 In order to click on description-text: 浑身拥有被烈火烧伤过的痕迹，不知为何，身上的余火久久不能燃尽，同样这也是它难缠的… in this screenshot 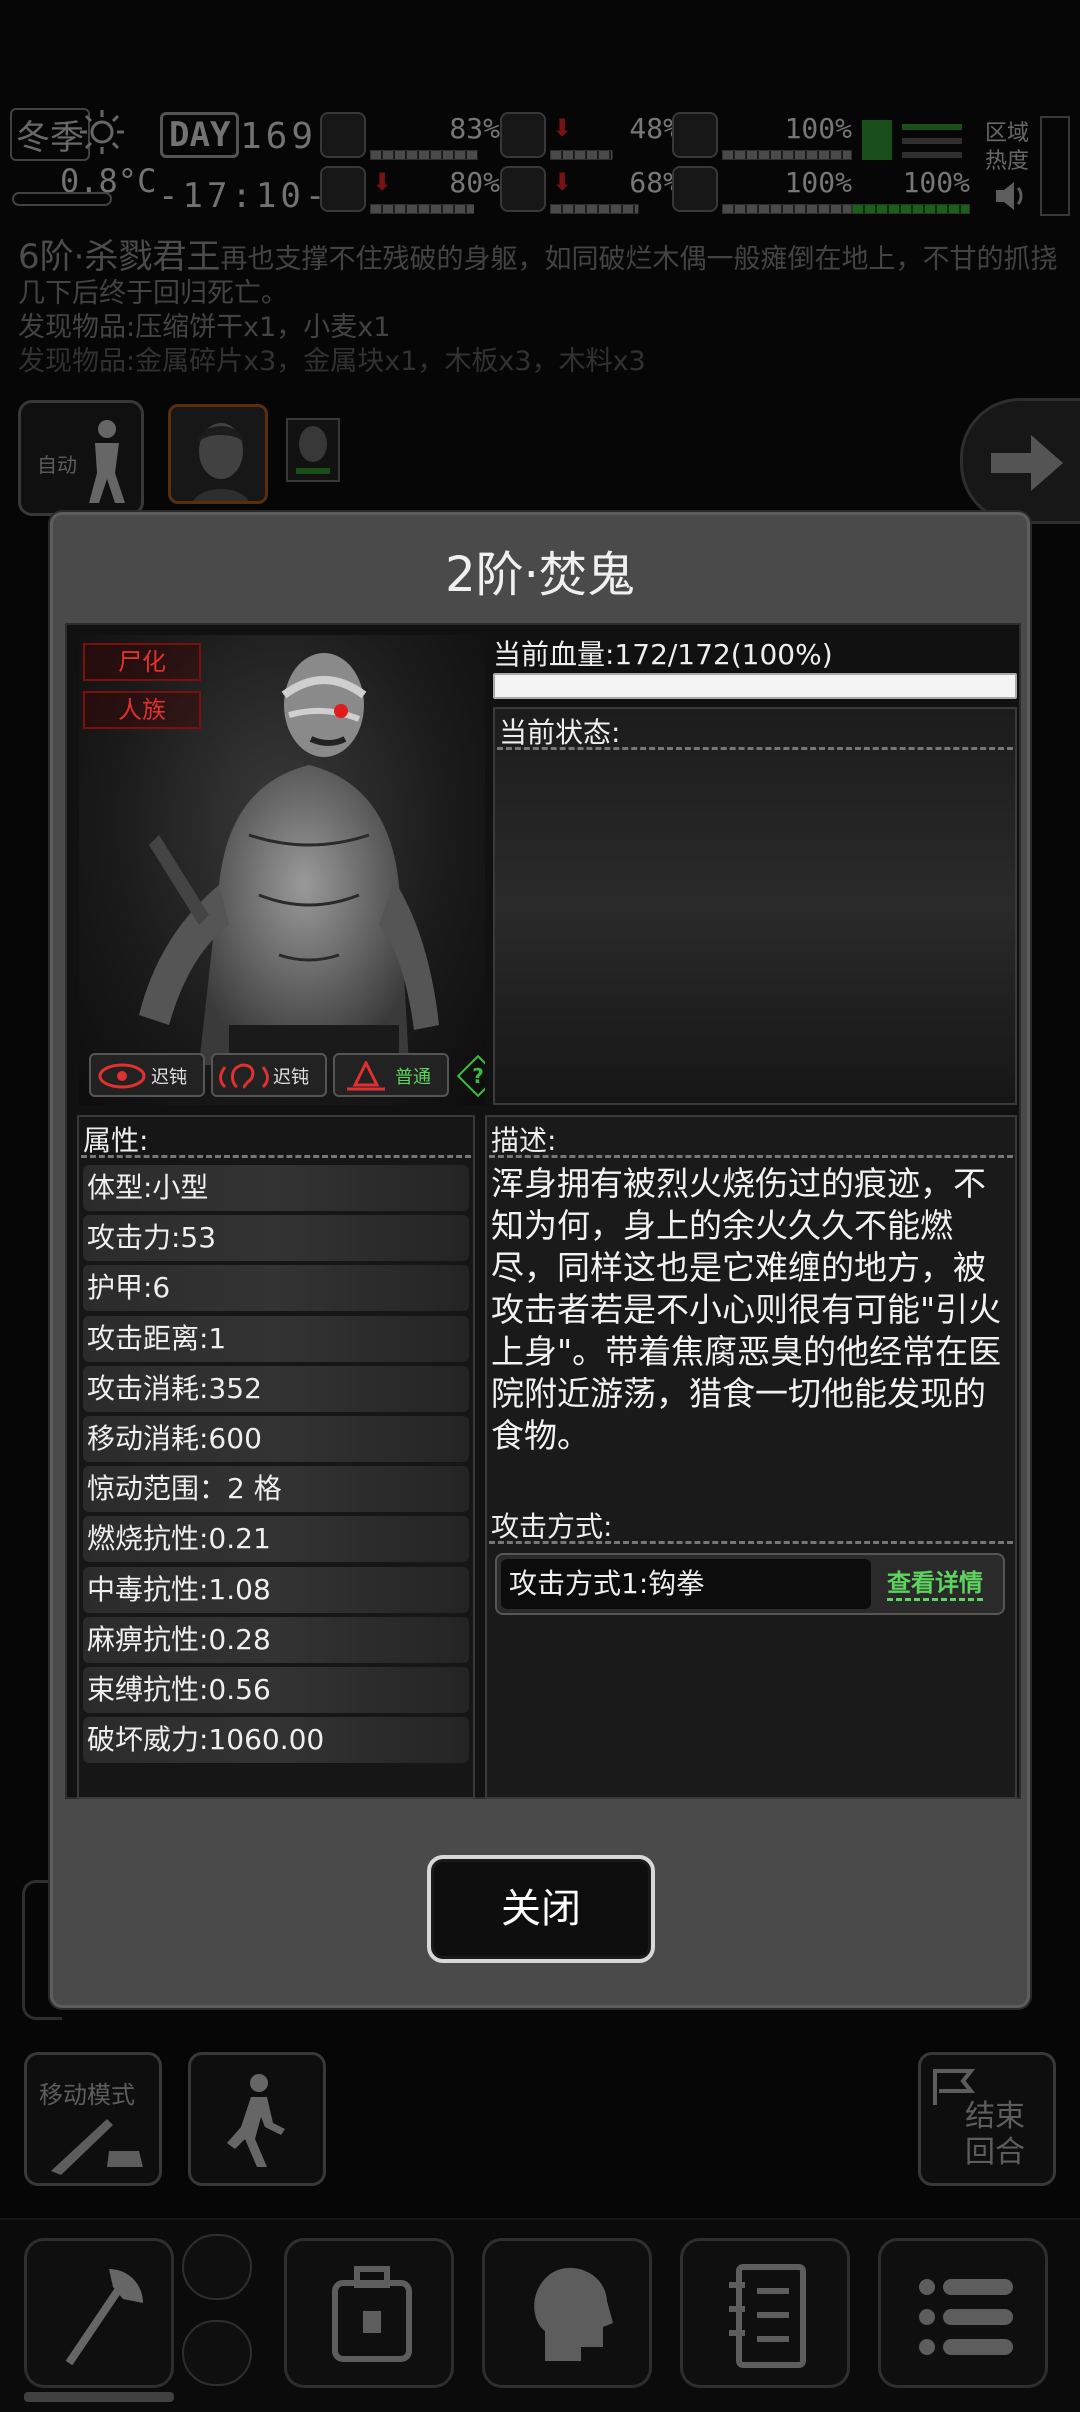, I will do `click(746, 1309)`.